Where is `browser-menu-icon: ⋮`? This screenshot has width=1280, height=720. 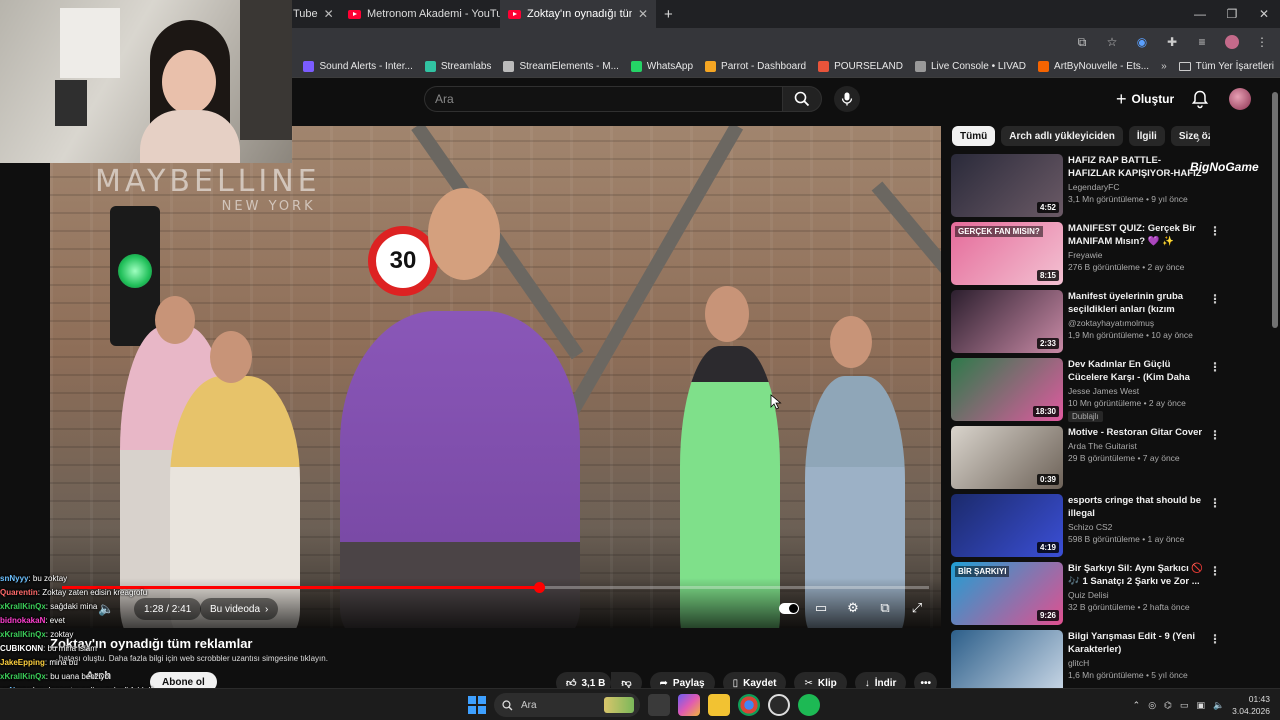
browser-menu-icon: ⋮ is located at coordinates (1262, 42).